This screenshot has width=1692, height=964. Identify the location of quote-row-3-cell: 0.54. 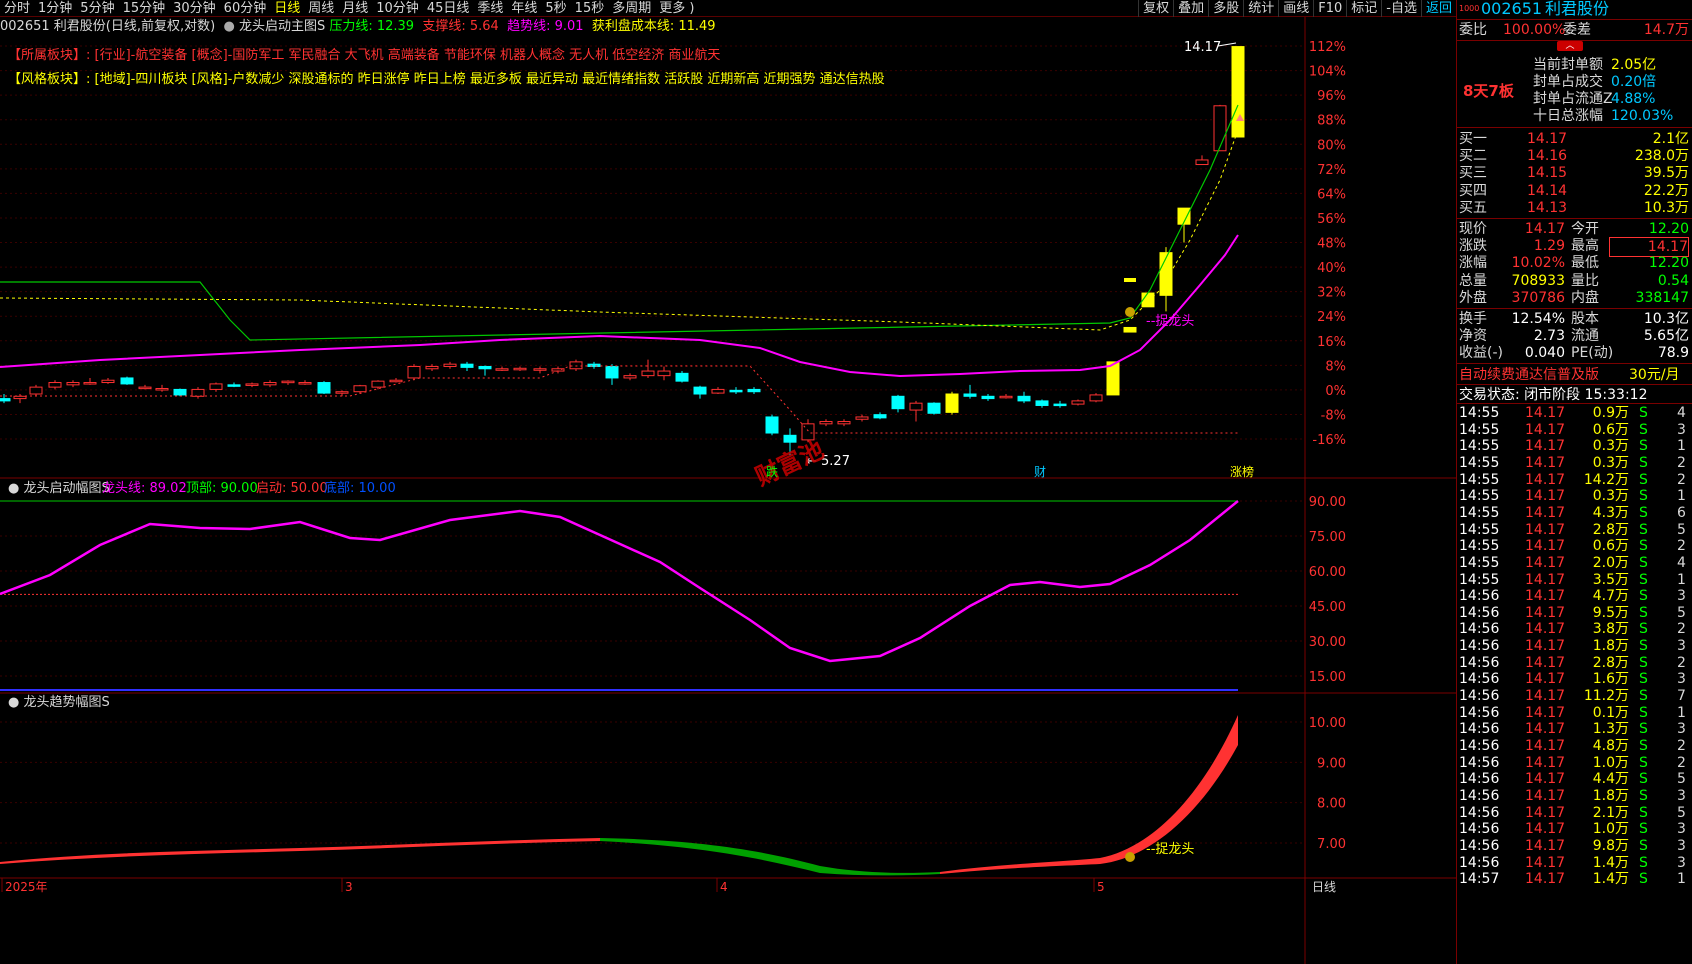
(1673, 280).